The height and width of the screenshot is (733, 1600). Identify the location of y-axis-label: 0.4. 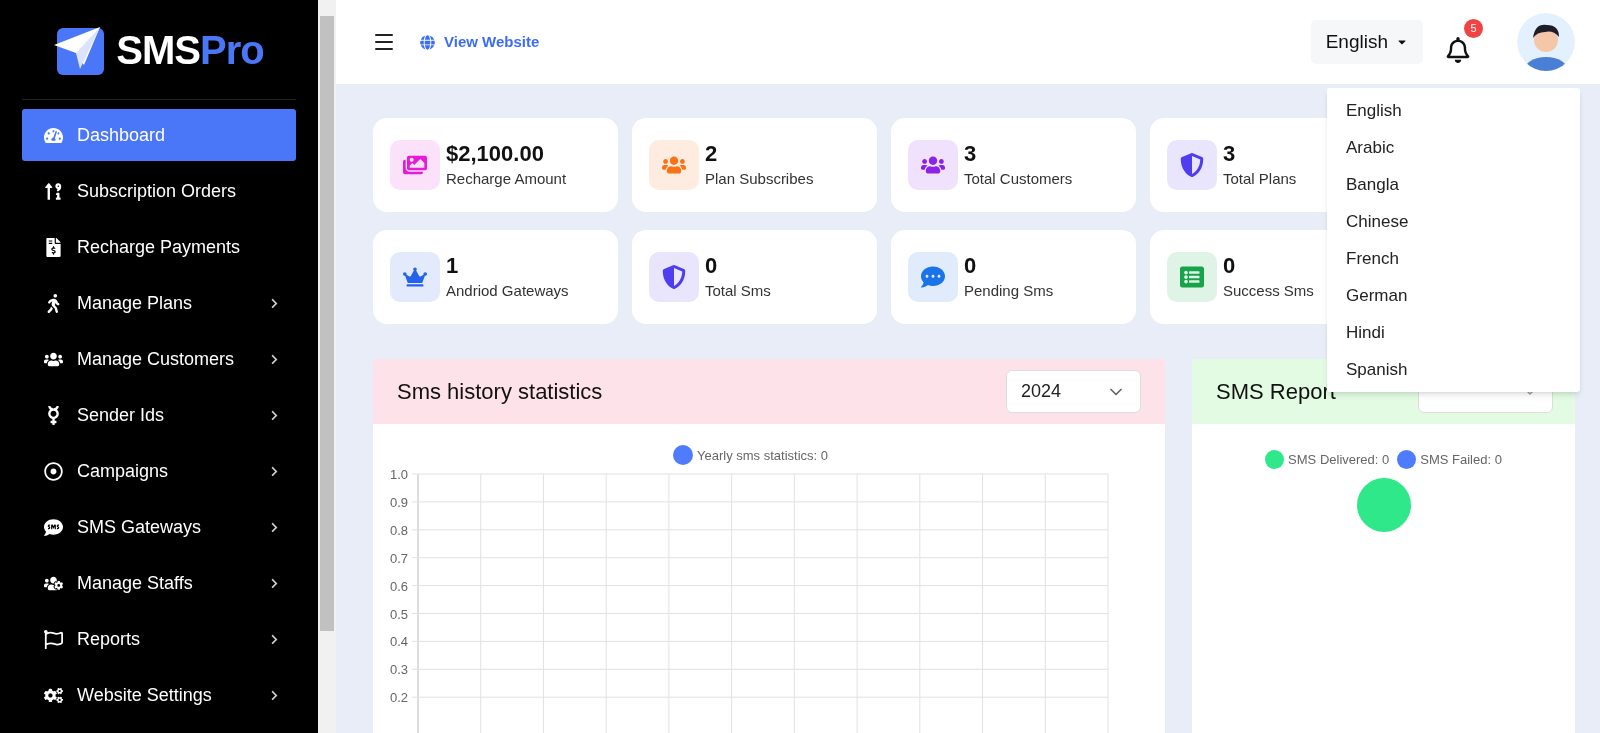
(398, 642).